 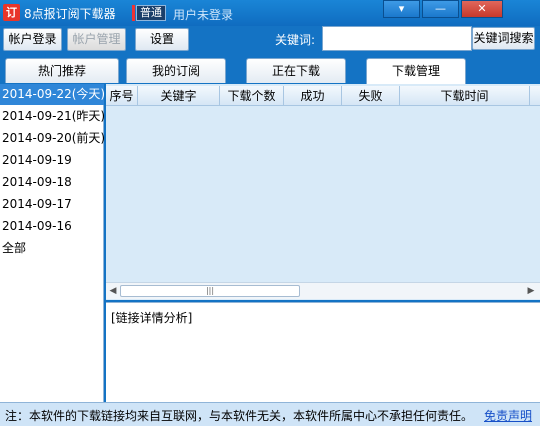 What do you see at coordinates (52, 94) in the screenshot?
I see `date-item-today: 2014-09-22(今天)` at bounding box center [52, 94].